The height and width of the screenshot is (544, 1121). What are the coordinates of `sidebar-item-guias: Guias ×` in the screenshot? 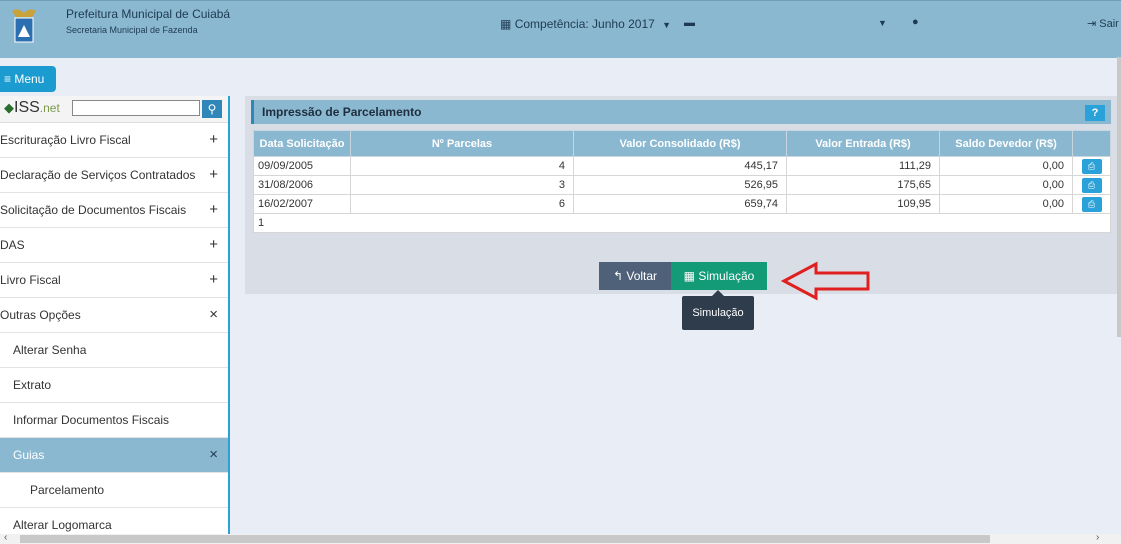 It's located at (114, 455).